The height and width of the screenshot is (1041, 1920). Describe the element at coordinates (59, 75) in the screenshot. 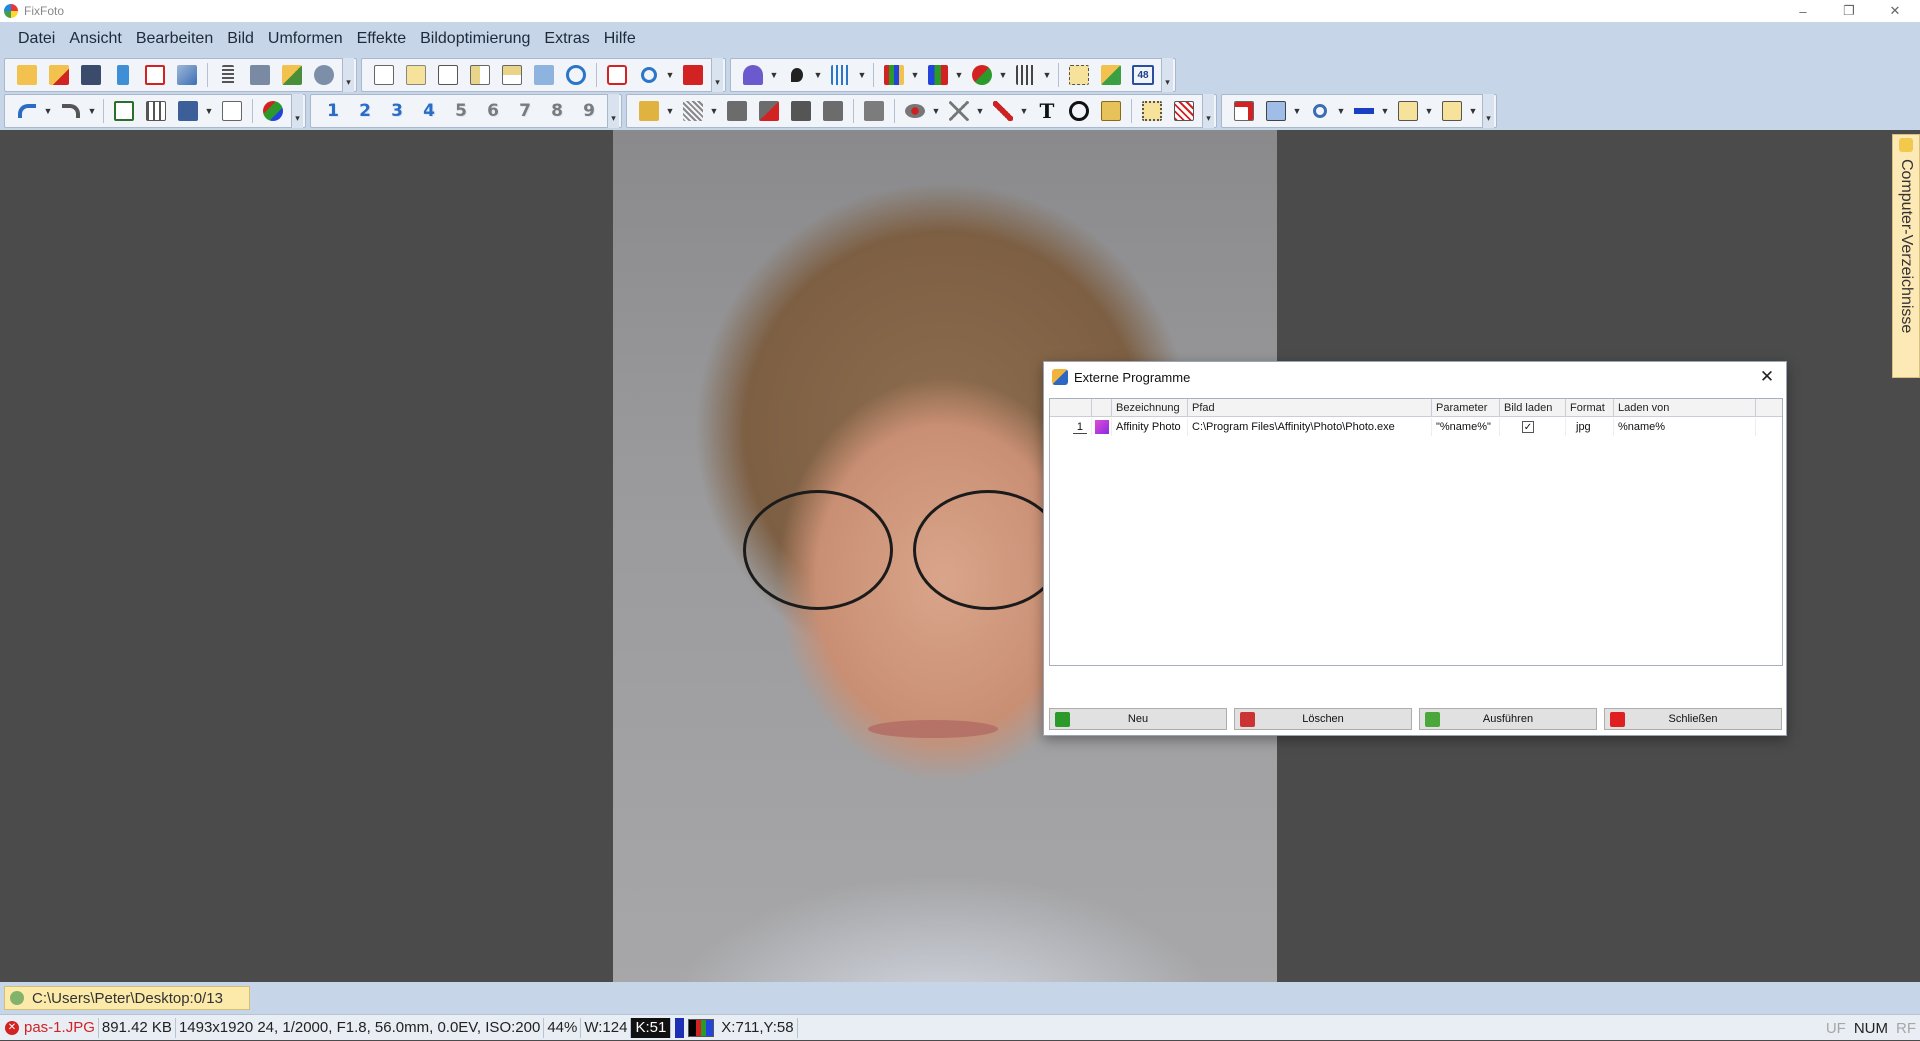

I see `close-file-button` at that location.